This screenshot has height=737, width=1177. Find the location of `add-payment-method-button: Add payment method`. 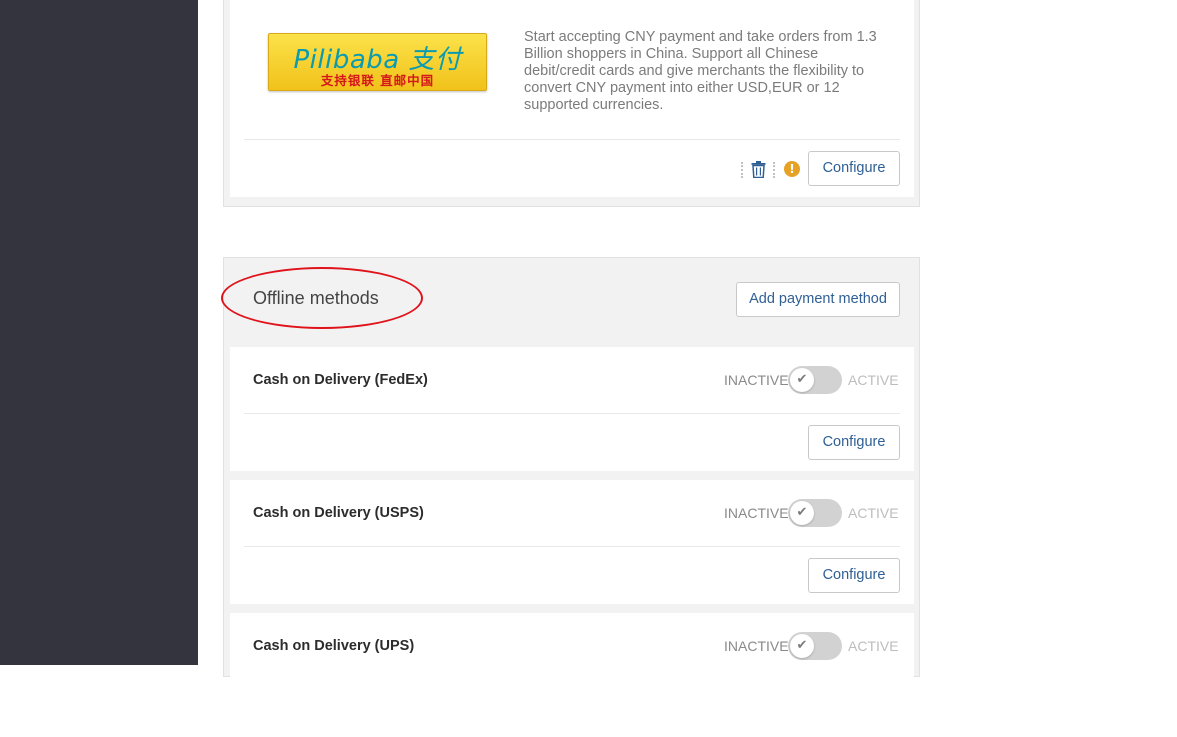

add-payment-method-button: Add payment method is located at coordinates (818, 299).